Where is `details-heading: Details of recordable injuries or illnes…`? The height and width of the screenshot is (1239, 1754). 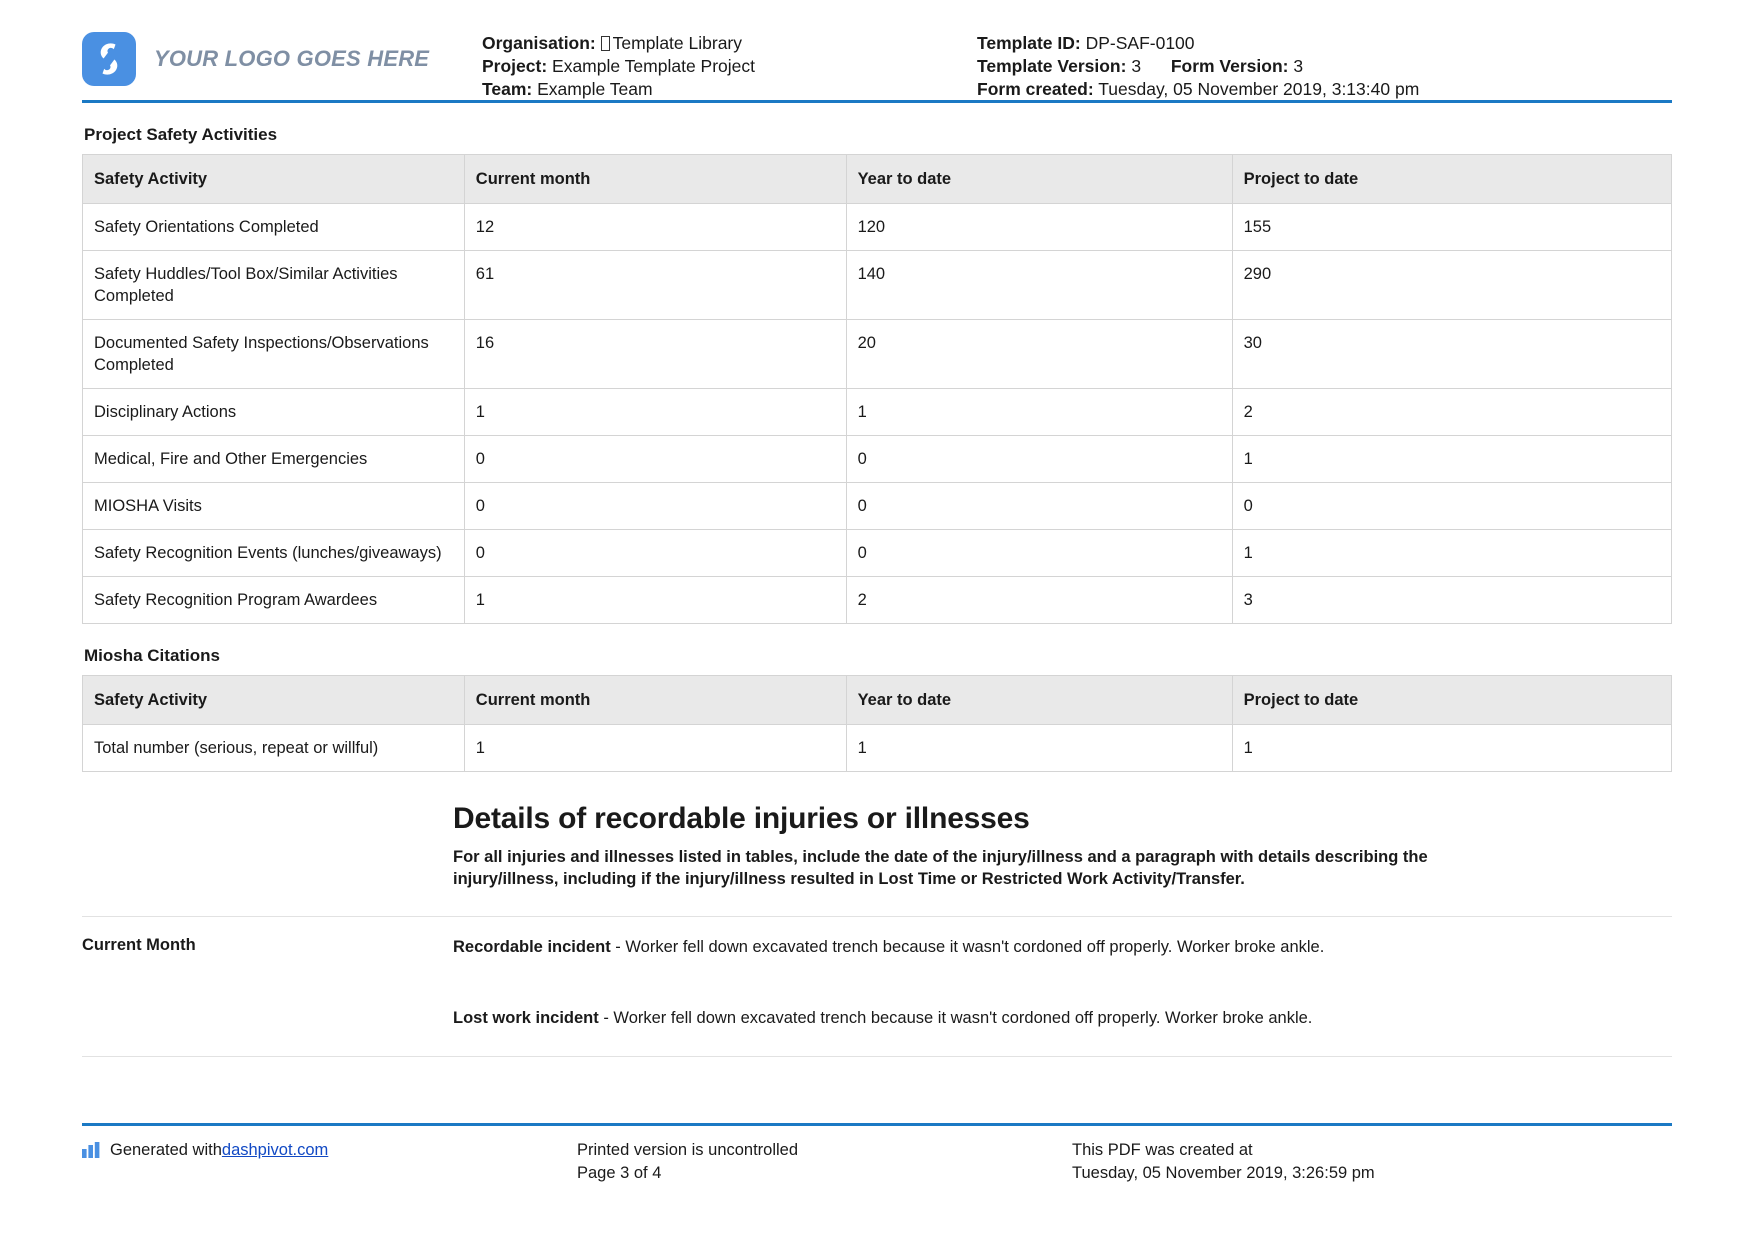
details-heading: Details of recordable injuries or illnes… is located at coordinates (741, 818).